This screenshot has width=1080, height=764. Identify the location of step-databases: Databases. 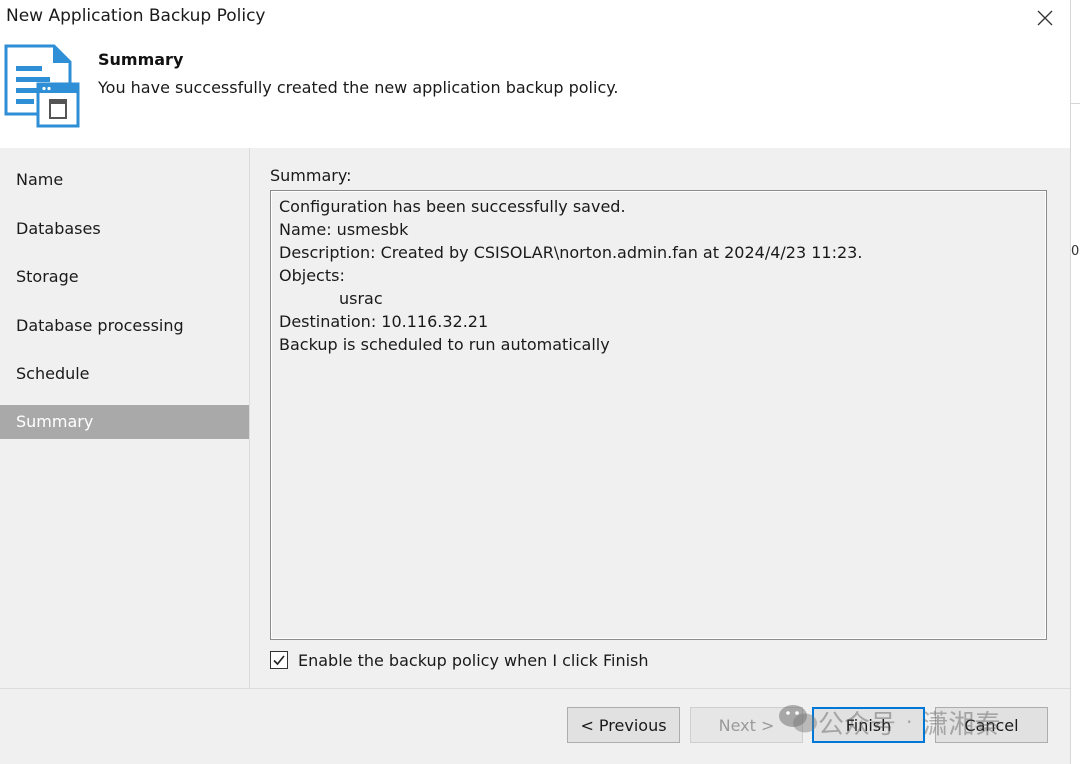
(124, 229).